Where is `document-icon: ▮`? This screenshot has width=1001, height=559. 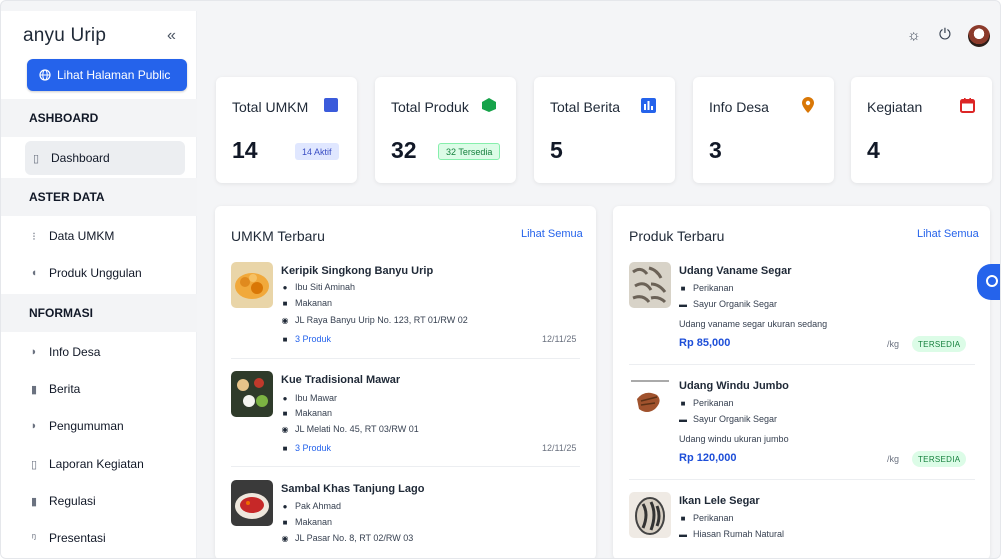 document-icon: ▮ is located at coordinates (34, 501).